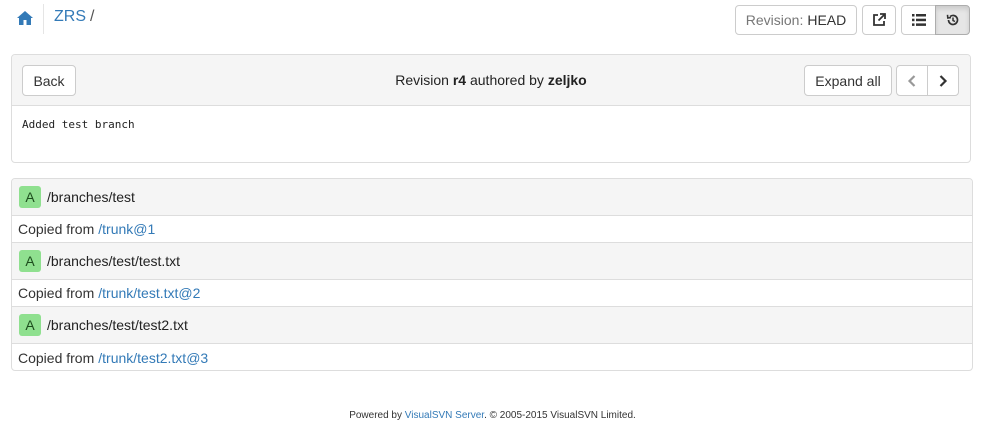  I want to click on previous-revision-button, so click(912, 80).